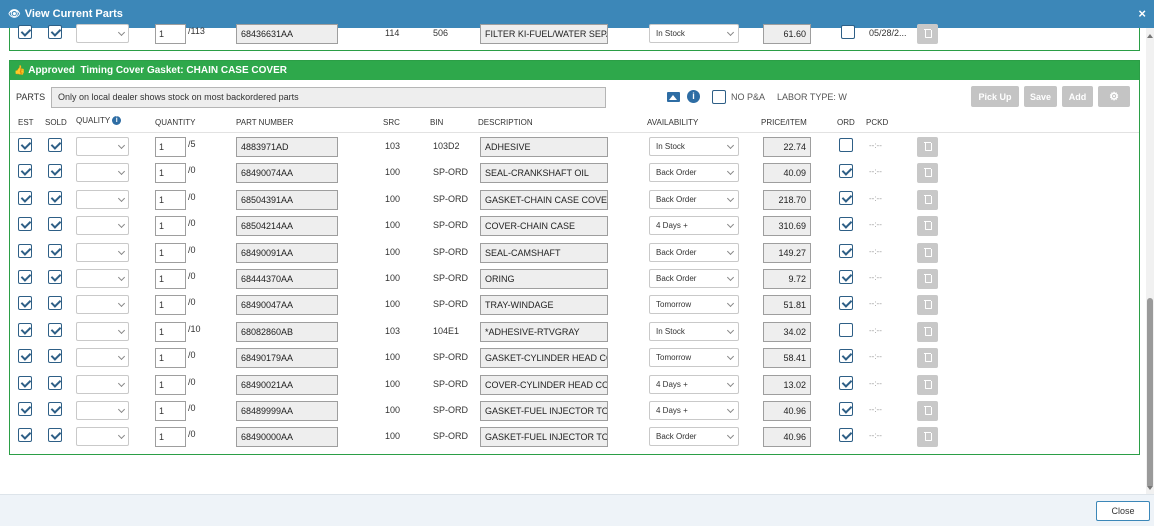 The width and height of the screenshot is (1154, 526). I want to click on description-field: COVER-CYLINDER HEAD COV, so click(544, 384).